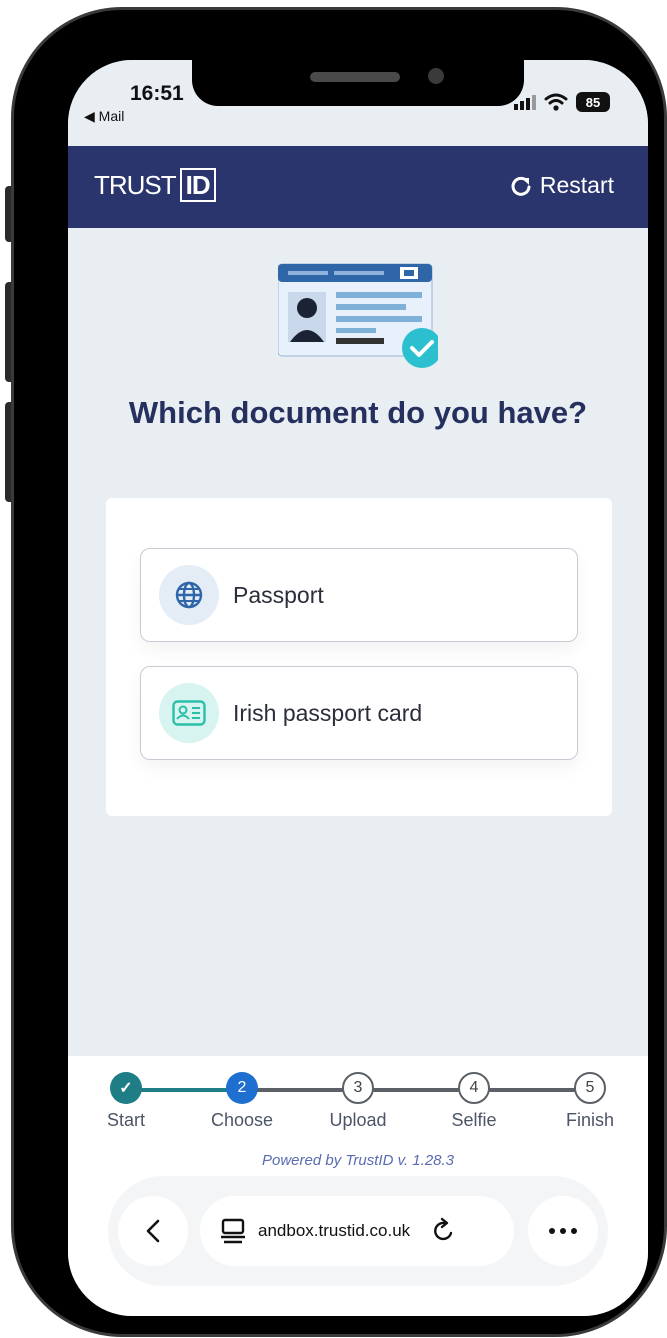 This screenshot has height=1338, width=667. What do you see at coordinates (358, 1120) in the screenshot?
I see `step-label-upload: Upload` at bounding box center [358, 1120].